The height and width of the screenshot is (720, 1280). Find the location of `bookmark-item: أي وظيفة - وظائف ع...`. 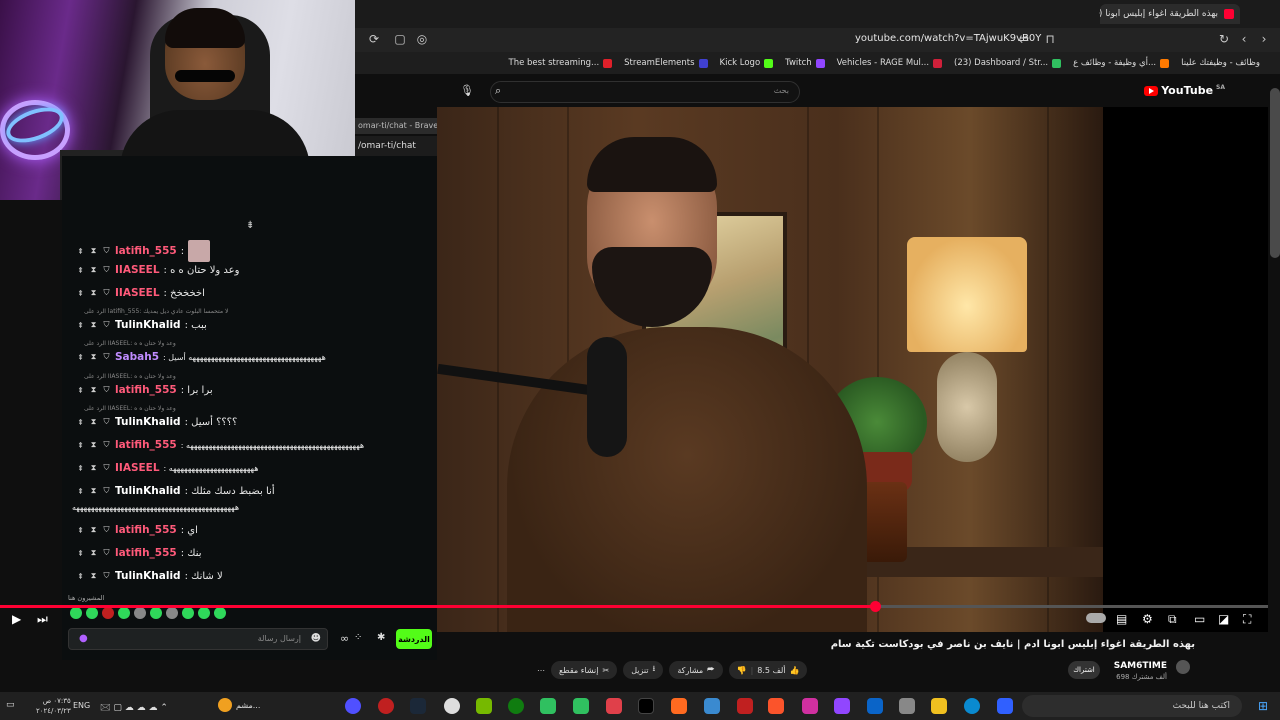

bookmark-item: أي وظيفة - وظائف ع... is located at coordinates (1121, 63).